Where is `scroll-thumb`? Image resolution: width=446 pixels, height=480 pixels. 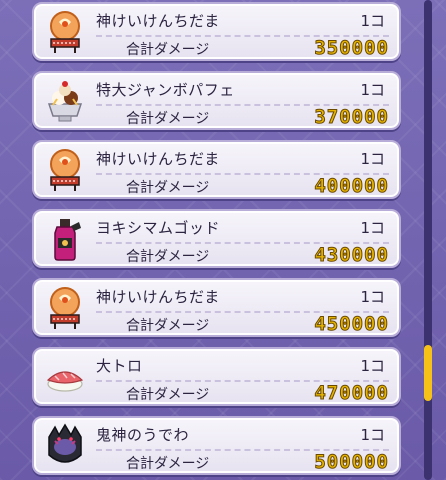 scroll-thumb is located at coordinates (428, 373).